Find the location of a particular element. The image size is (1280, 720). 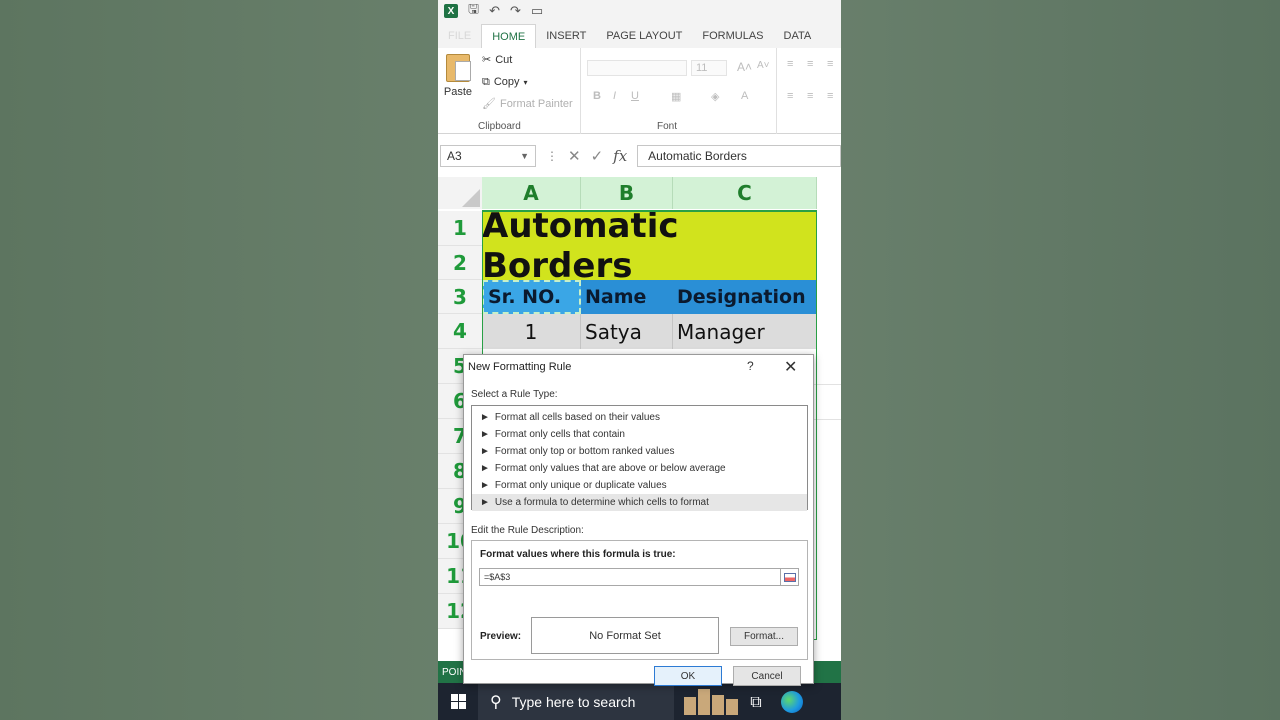

customize-toolbar-icon: ▭ is located at coordinates (537, 11).